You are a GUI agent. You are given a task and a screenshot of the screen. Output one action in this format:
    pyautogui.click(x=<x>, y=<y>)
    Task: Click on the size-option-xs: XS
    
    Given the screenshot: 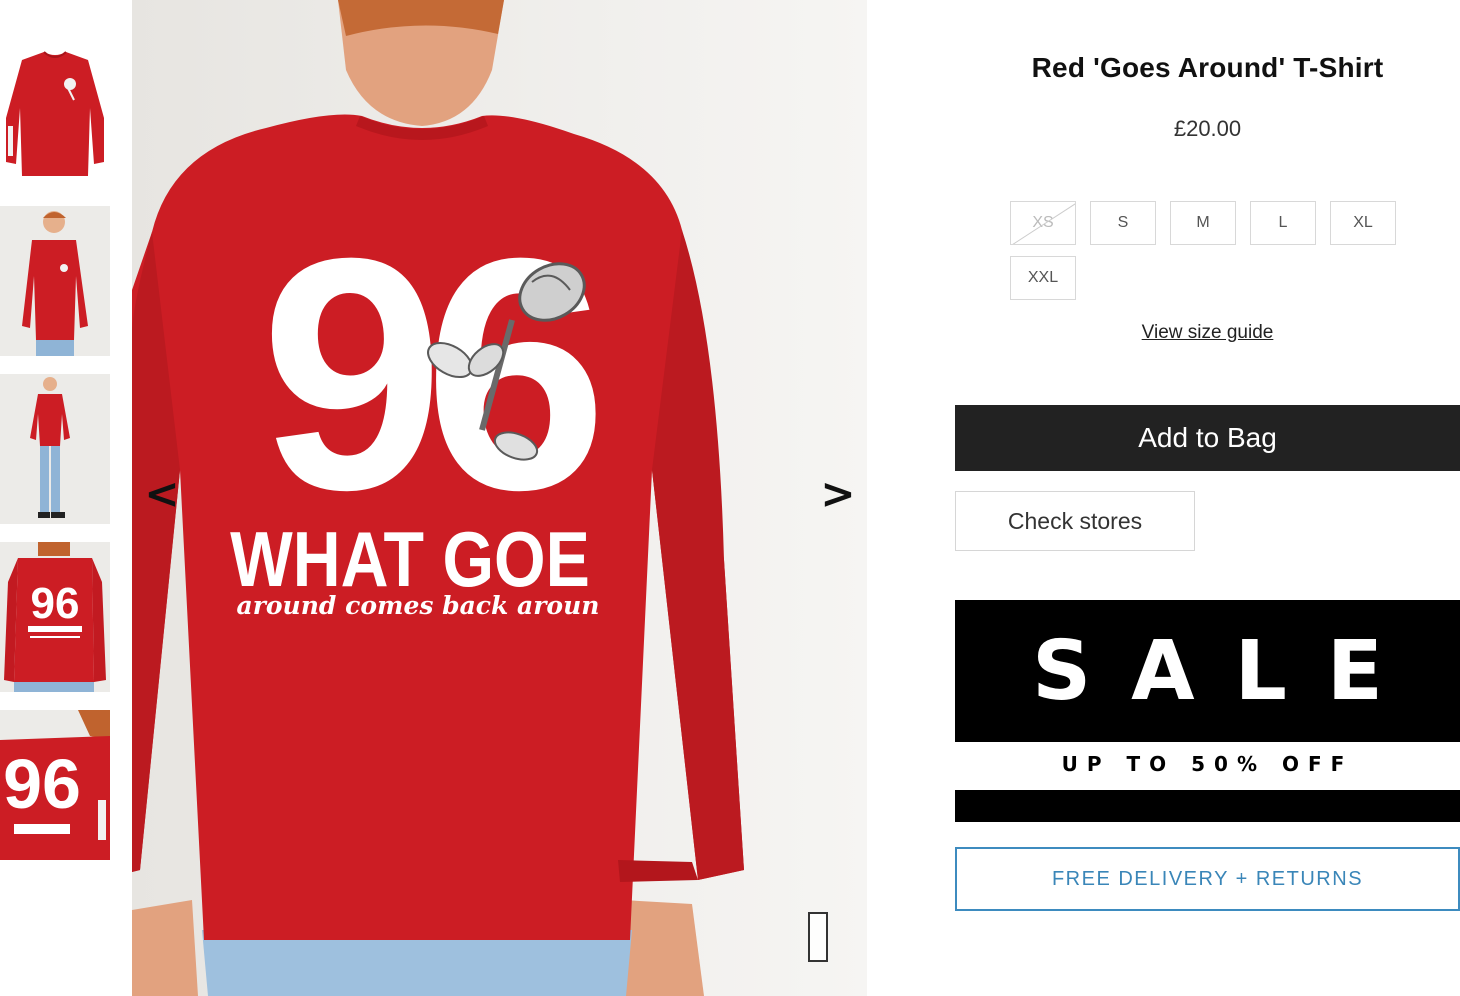 What is the action you would take?
    pyautogui.click(x=1043, y=223)
    